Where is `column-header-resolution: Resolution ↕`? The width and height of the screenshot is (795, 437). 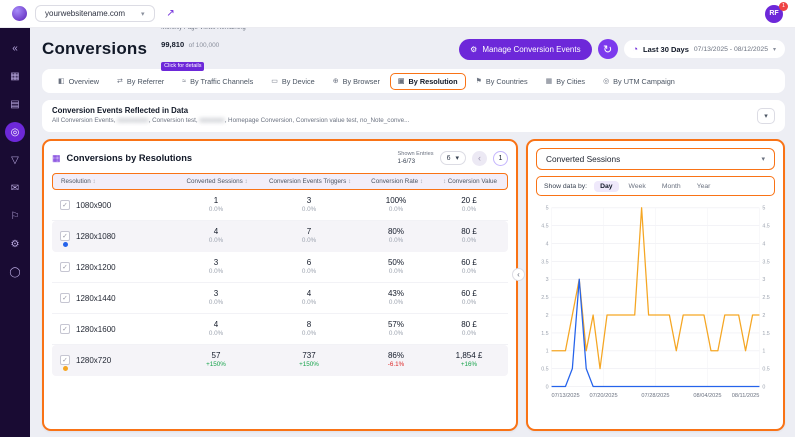
column-header-resolution: Resolution ↕ is located at coordinates (114, 181).